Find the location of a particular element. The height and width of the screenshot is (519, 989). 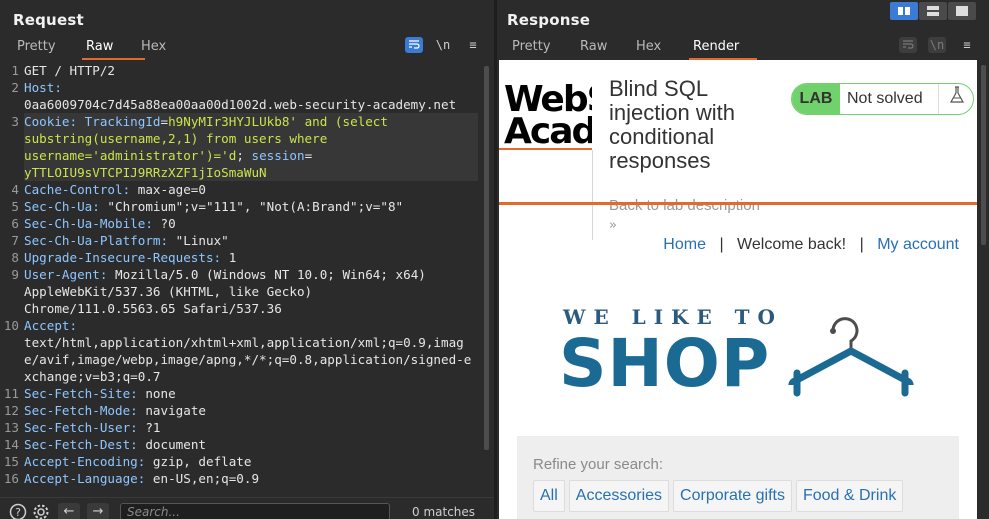

header-value: en-US,en;q=0.9 is located at coordinates (206, 478).